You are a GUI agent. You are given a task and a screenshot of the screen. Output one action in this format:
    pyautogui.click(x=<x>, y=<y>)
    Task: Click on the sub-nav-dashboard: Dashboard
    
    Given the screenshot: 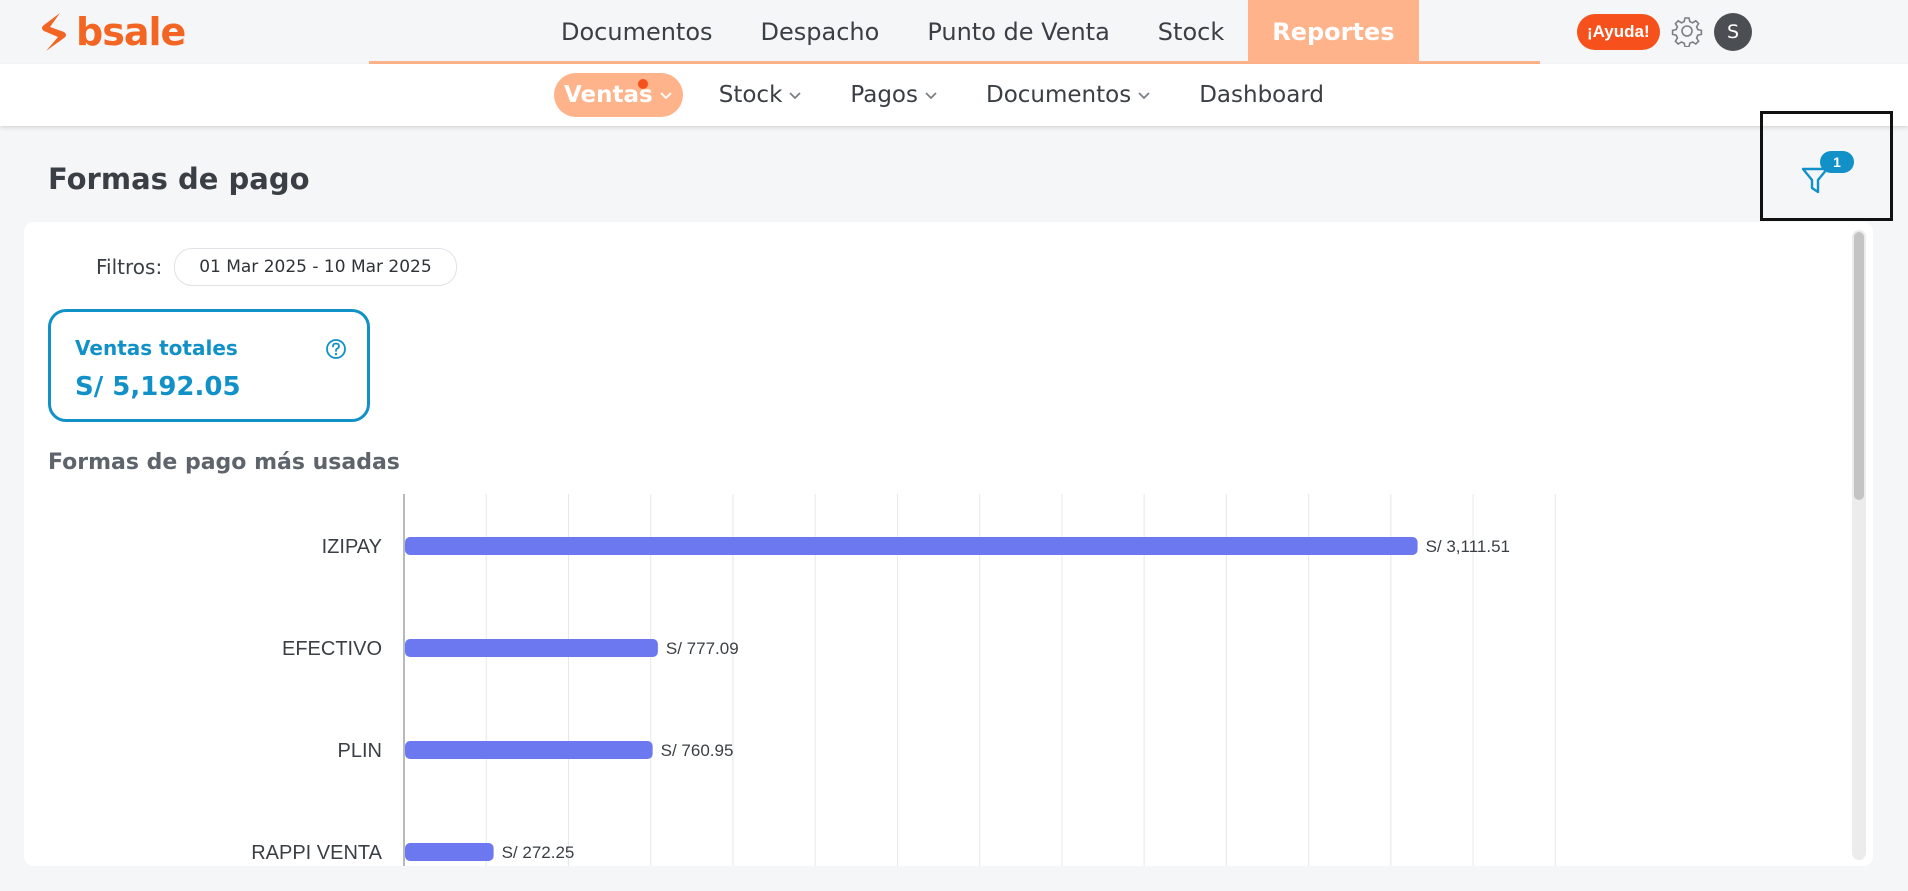 What is the action you would take?
    pyautogui.click(x=1261, y=95)
    